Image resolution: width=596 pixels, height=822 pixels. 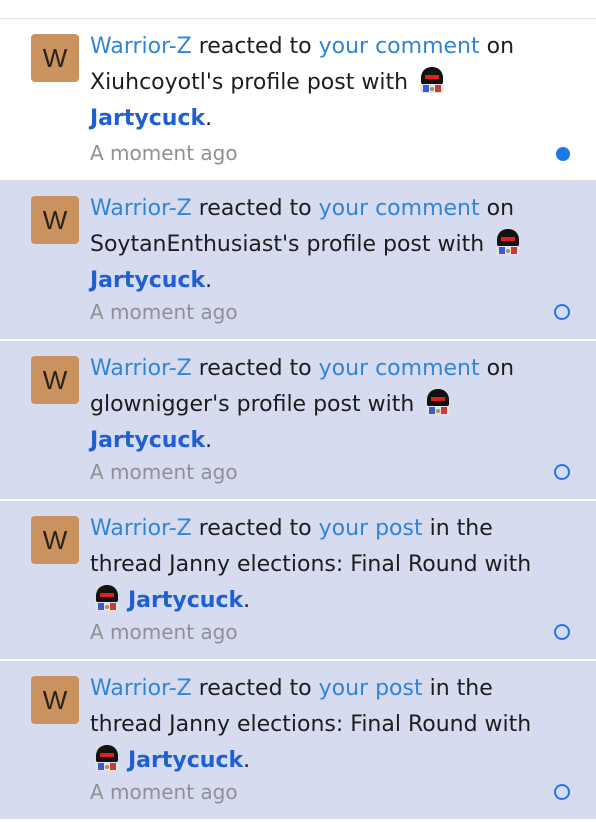 What do you see at coordinates (563, 154) in the screenshot?
I see `read-indicator-dot` at bounding box center [563, 154].